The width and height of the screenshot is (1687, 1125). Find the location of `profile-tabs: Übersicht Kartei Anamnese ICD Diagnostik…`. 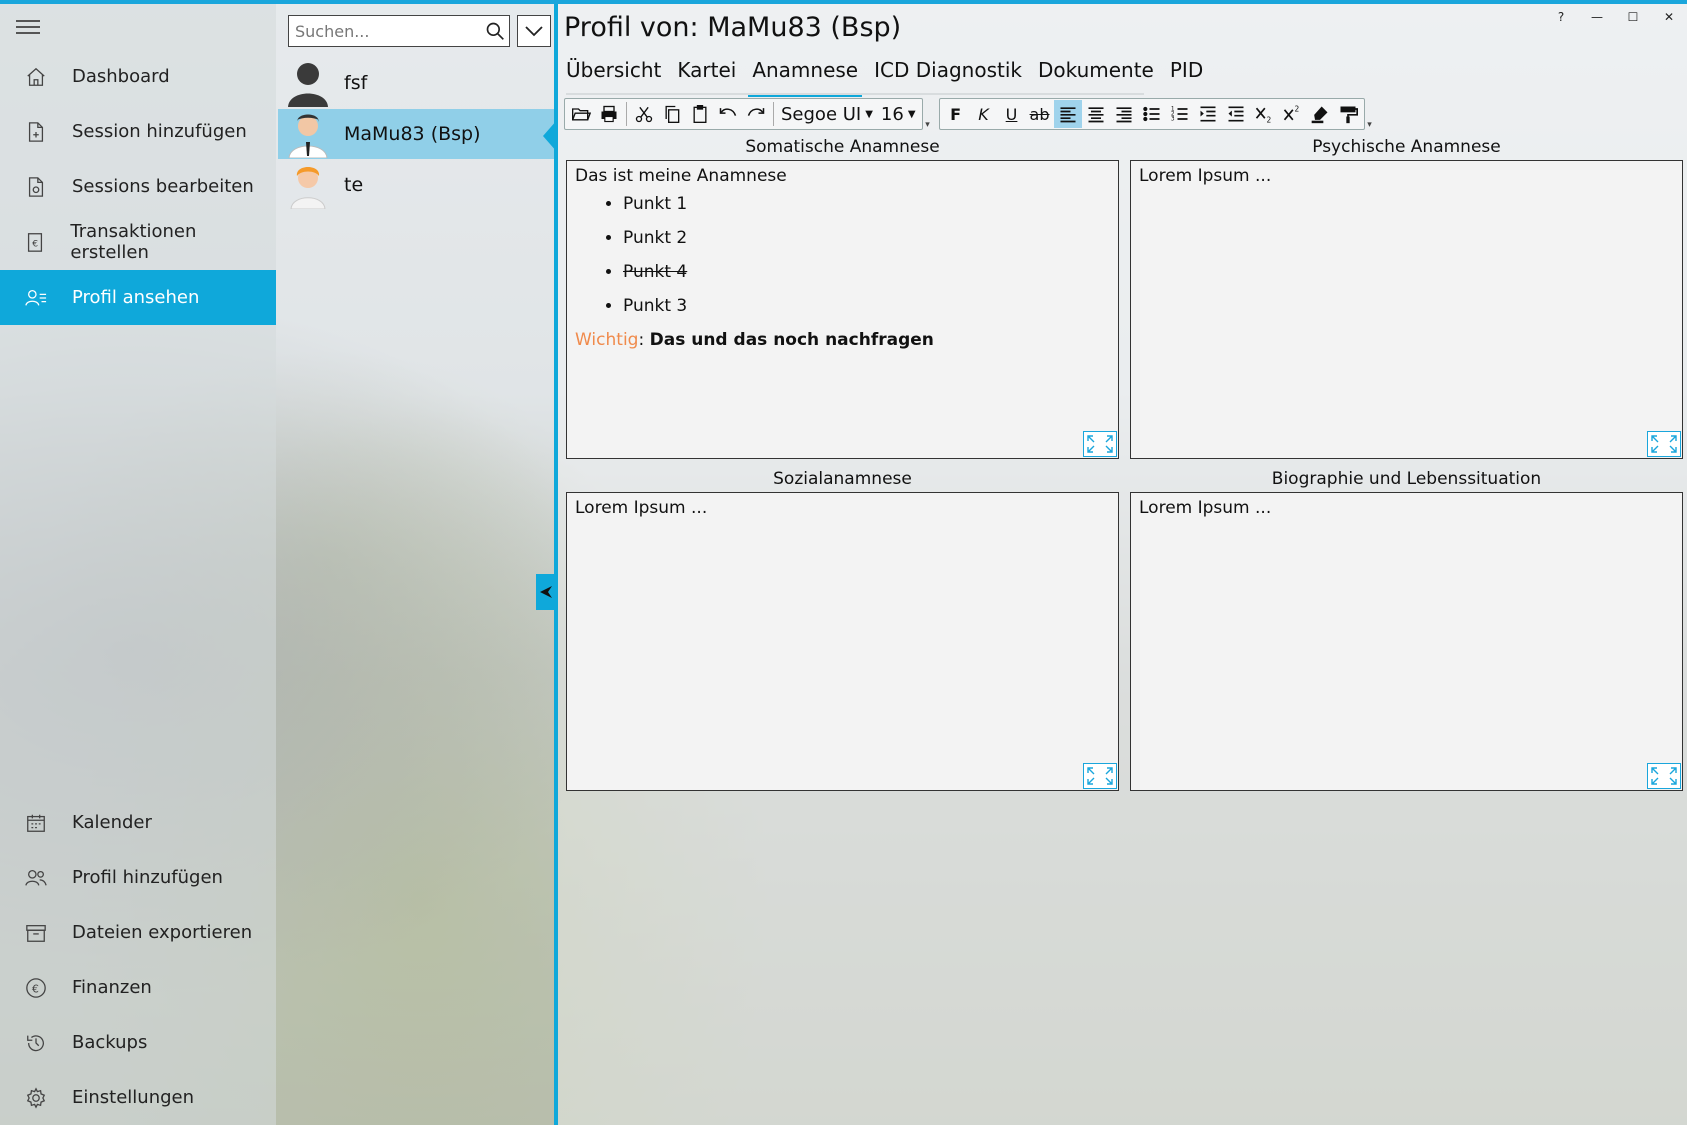

profile-tabs: Übersicht Kartei Anamnese ICD Diagnostik… is located at coordinates (892, 77).